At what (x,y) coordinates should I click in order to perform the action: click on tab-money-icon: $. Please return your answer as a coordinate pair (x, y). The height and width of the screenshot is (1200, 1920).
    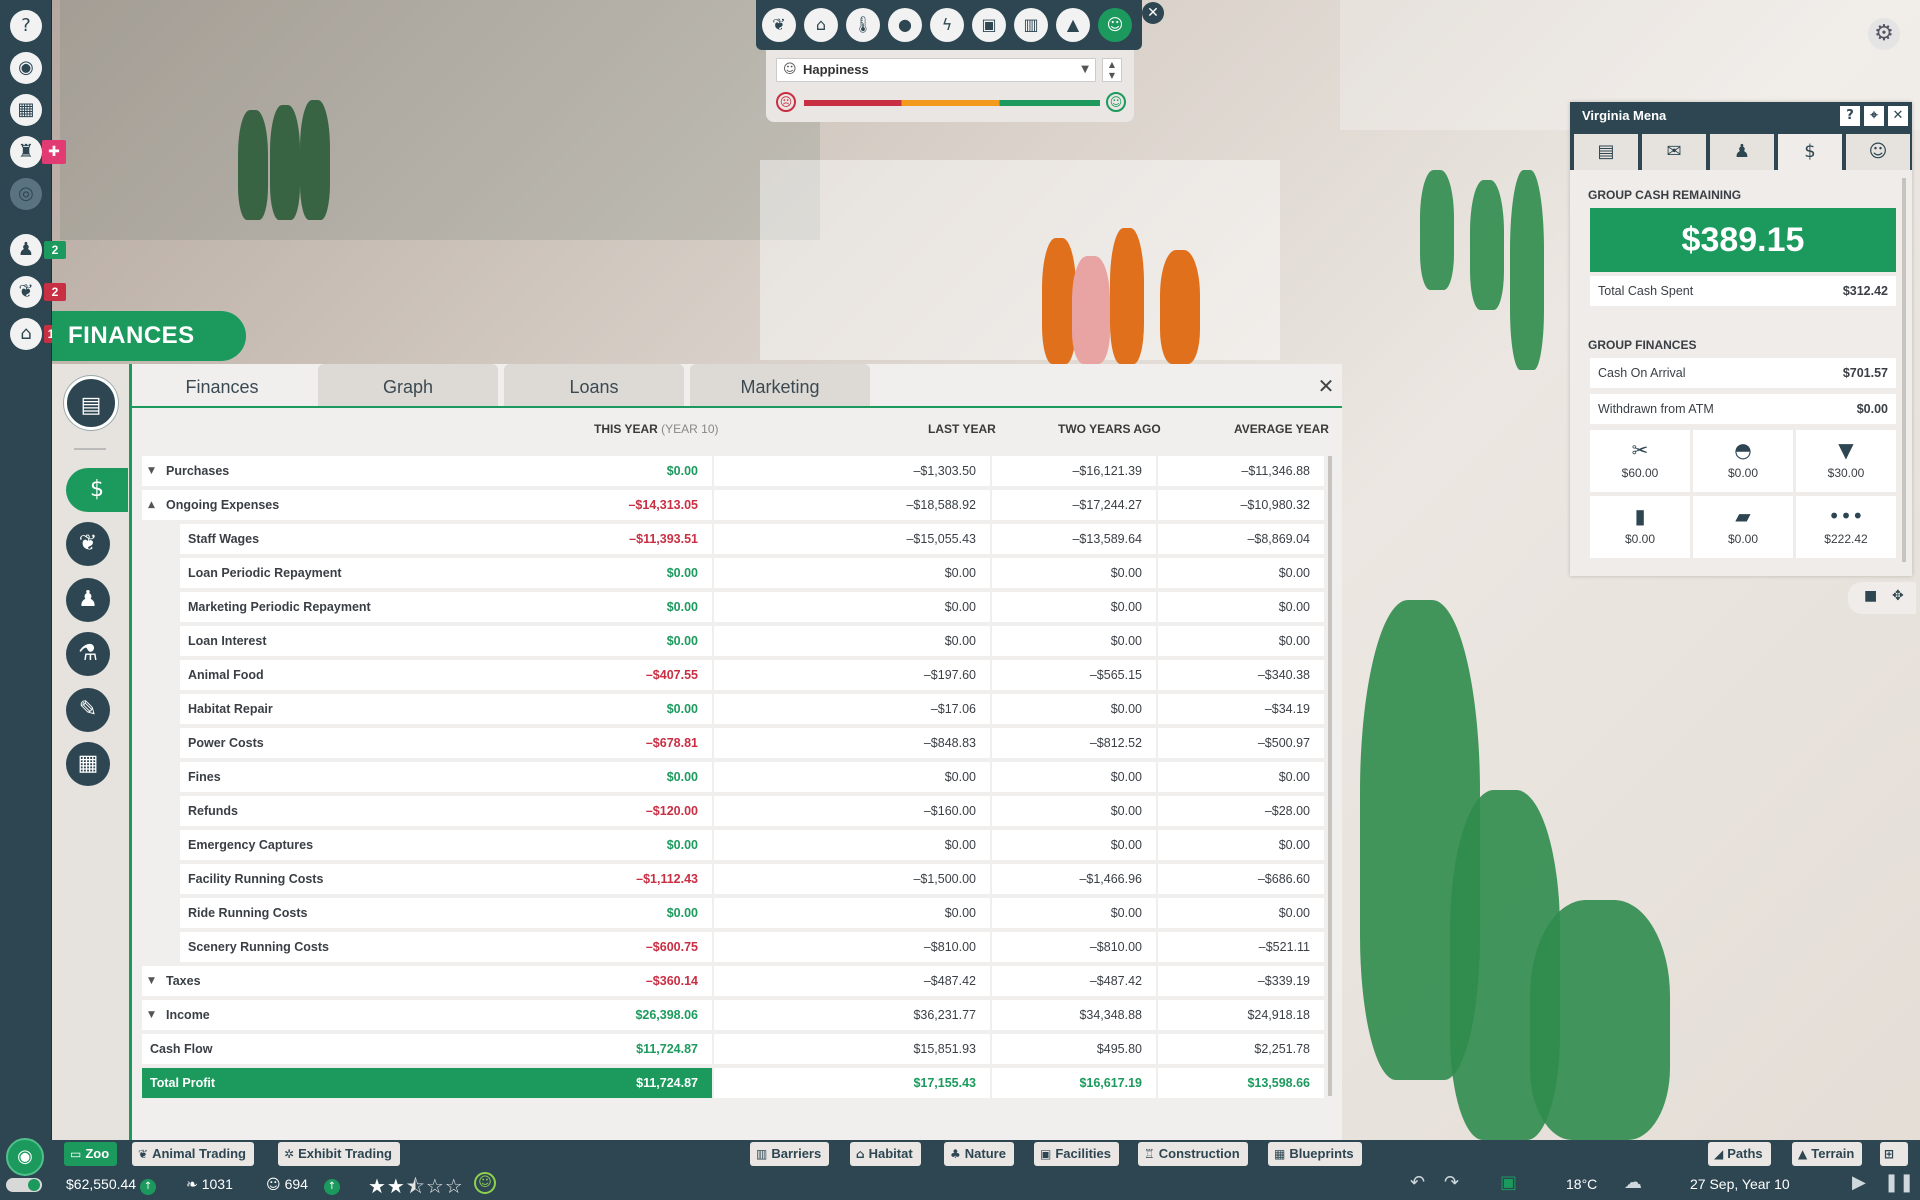
    Looking at the image, I should click on (1810, 152).